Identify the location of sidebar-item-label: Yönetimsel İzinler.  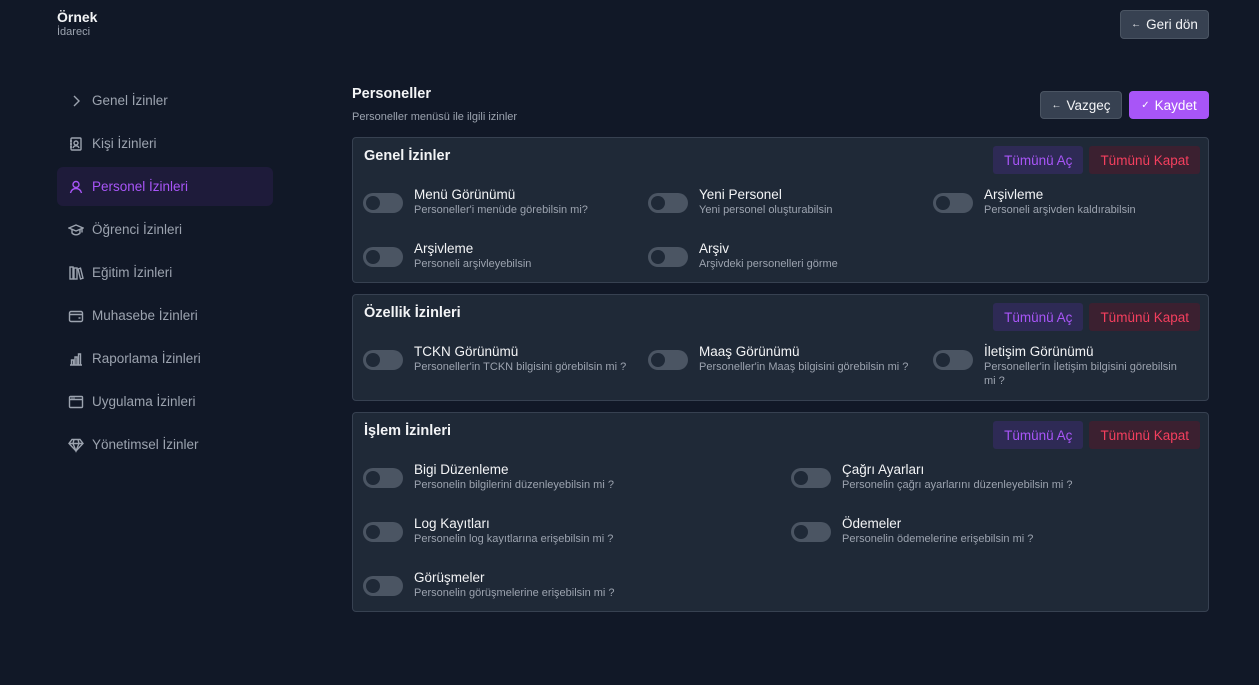
(145, 444).